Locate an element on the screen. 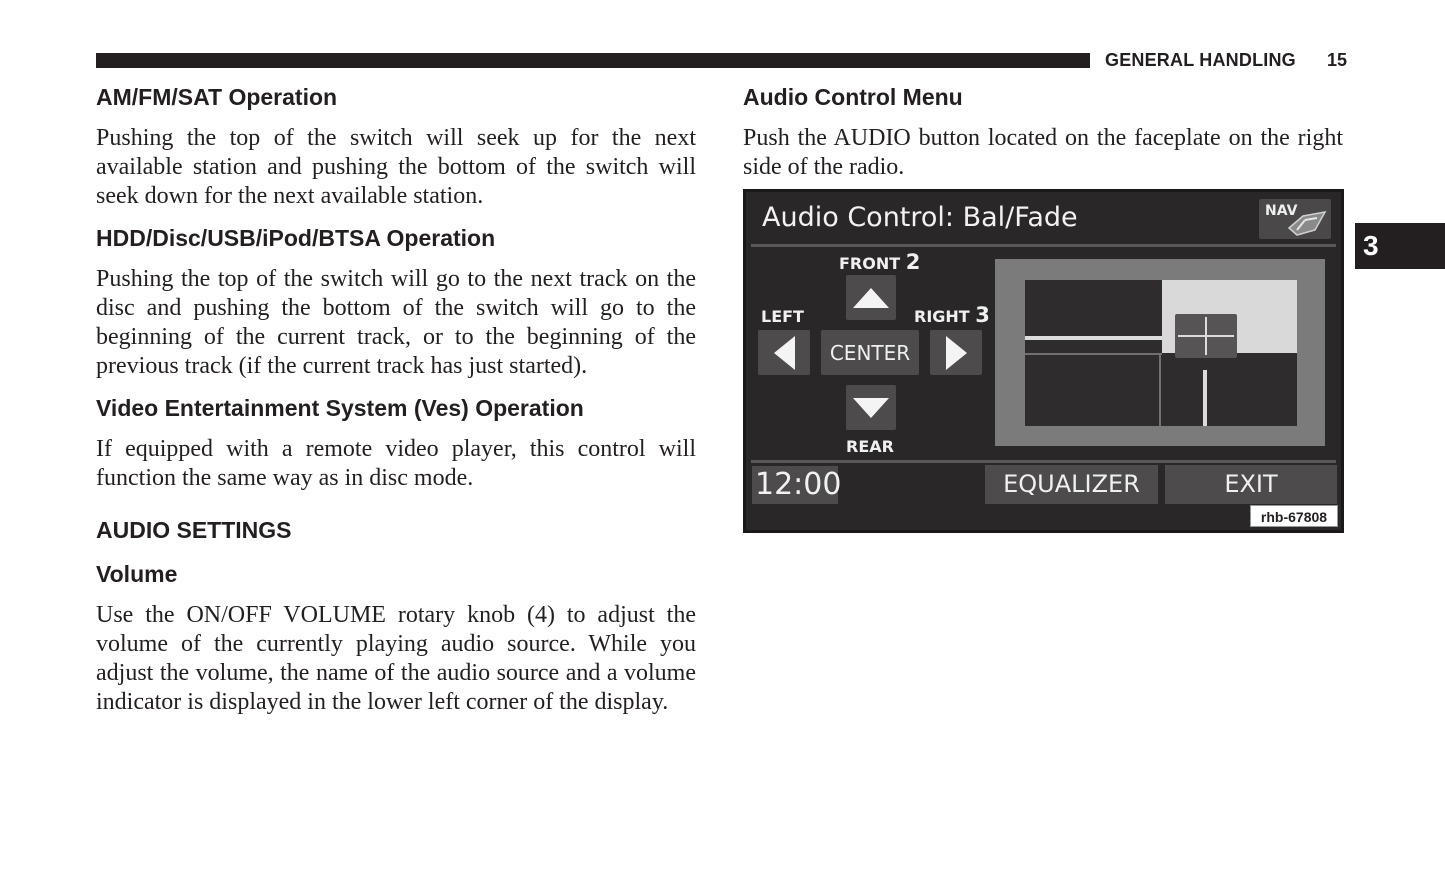 The width and height of the screenshot is (1445, 874). arrow-left-icon is located at coordinates (784, 352).